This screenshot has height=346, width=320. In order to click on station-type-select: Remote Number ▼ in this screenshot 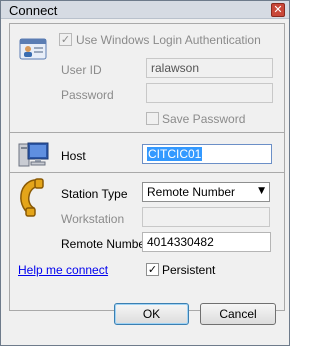, I will do `click(206, 192)`.